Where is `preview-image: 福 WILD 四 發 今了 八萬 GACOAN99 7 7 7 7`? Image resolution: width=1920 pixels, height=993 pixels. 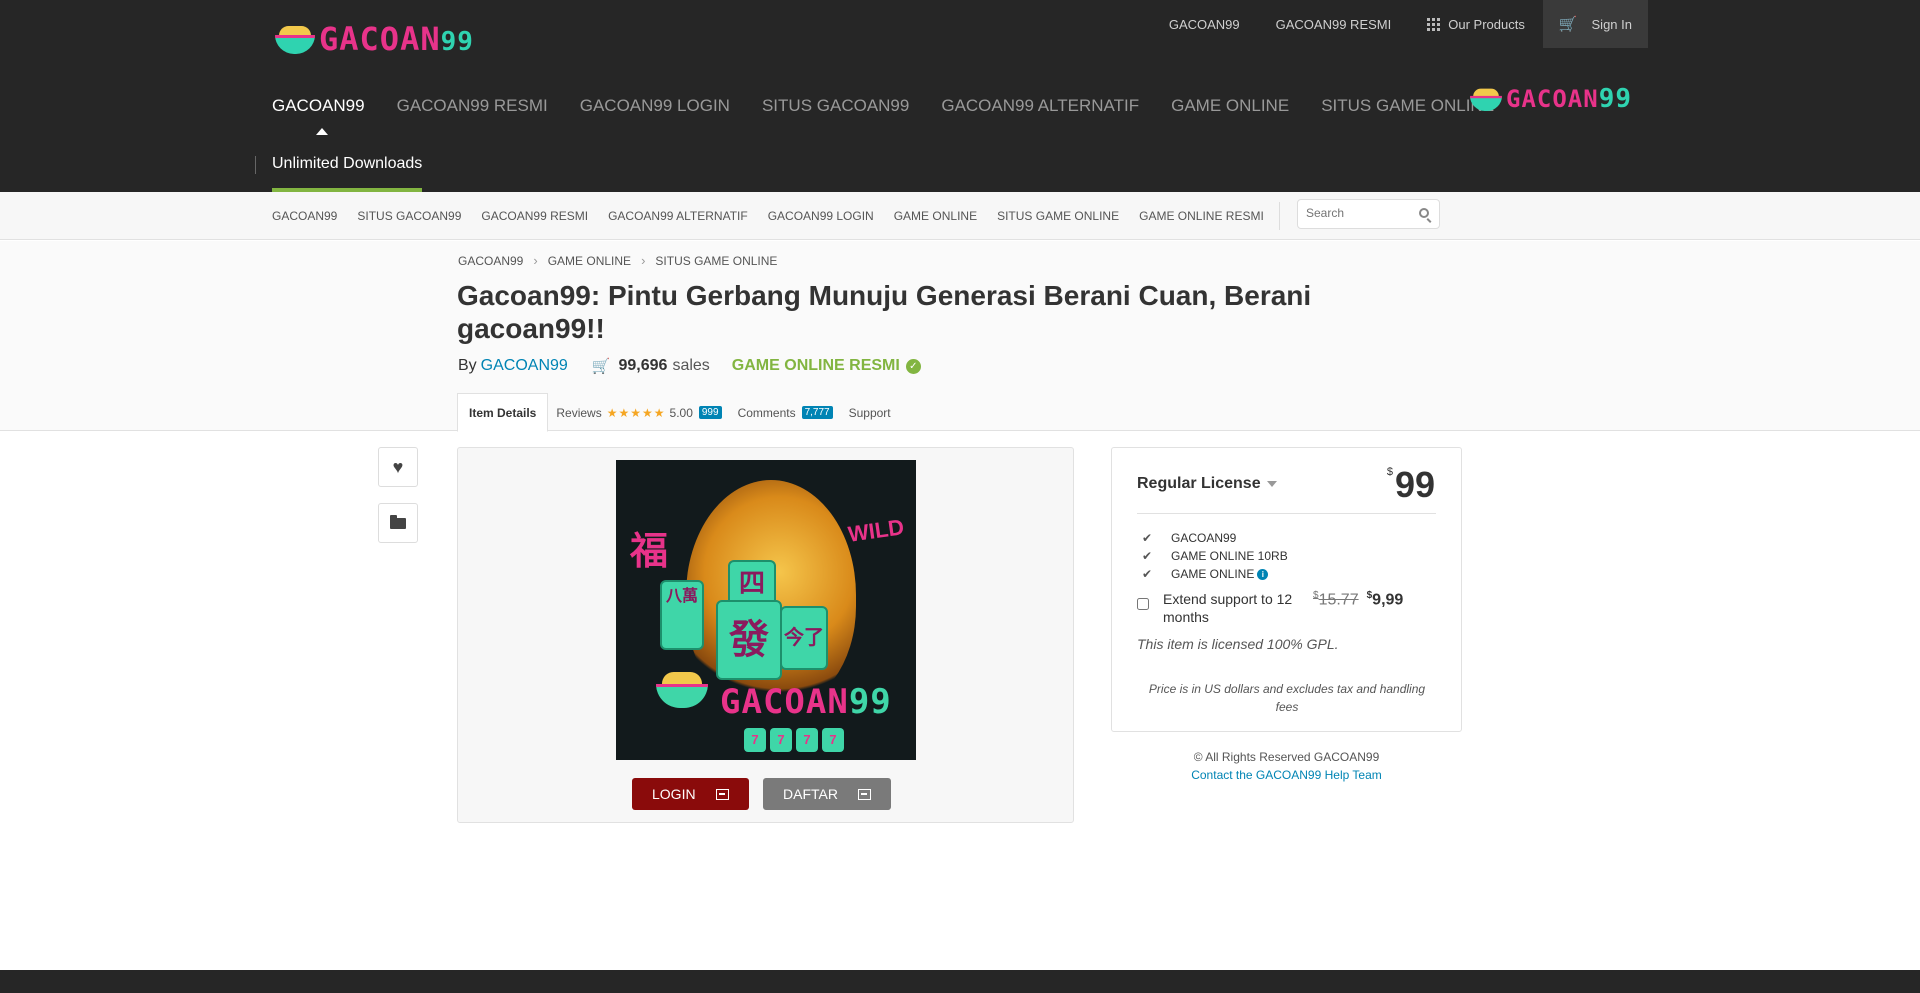
preview-image: 福 WILD 四 發 今了 八萬 GACOAN99 7 7 7 7 is located at coordinates (766, 610).